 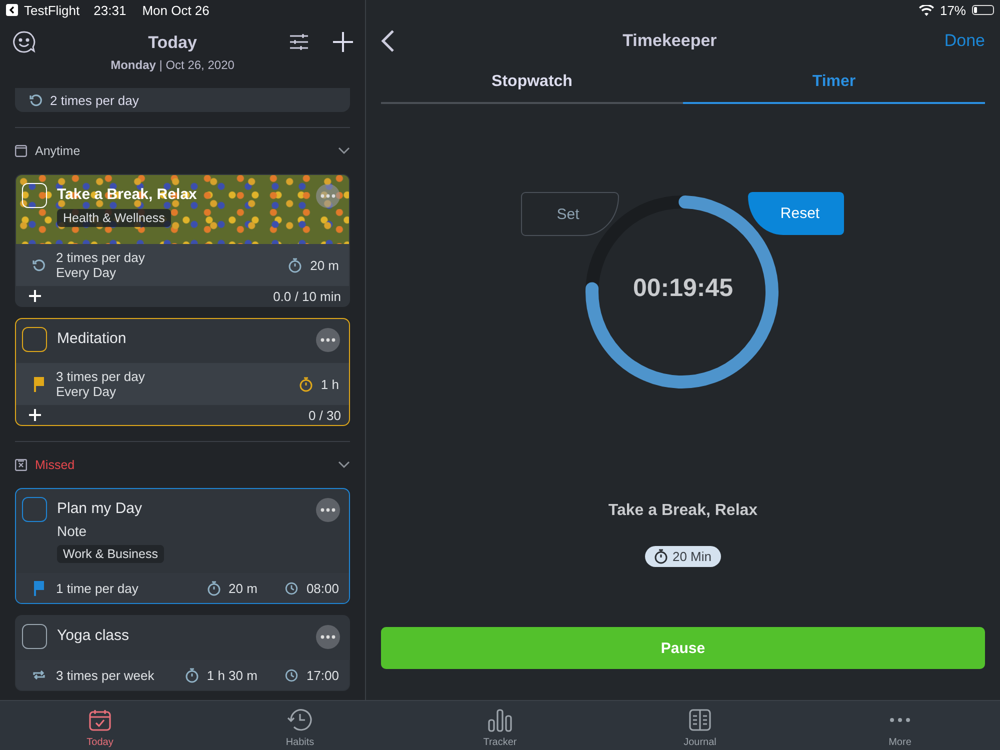 What do you see at coordinates (307, 296) in the screenshot?
I see `habit-progress: 0.0 / 10 min` at bounding box center [307, 296].